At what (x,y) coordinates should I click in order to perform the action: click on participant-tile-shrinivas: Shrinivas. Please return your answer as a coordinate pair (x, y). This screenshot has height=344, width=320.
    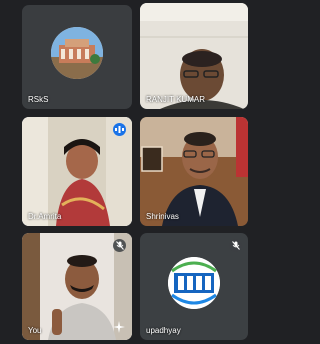
    Looking at the image, I should click on (194, 171).